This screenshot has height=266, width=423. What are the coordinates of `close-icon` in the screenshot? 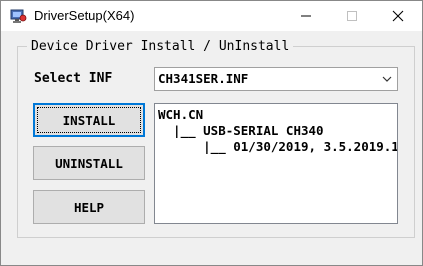 It's located at (398, 16).